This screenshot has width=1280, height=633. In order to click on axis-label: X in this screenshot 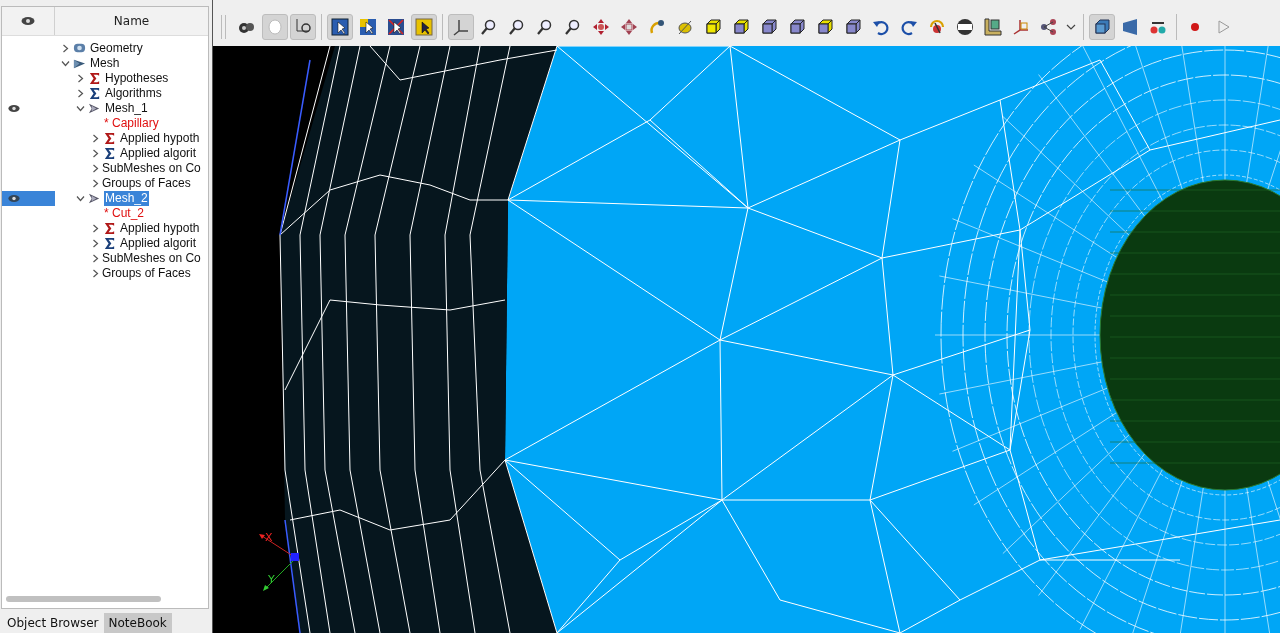, I will do `click(269, 537)`.